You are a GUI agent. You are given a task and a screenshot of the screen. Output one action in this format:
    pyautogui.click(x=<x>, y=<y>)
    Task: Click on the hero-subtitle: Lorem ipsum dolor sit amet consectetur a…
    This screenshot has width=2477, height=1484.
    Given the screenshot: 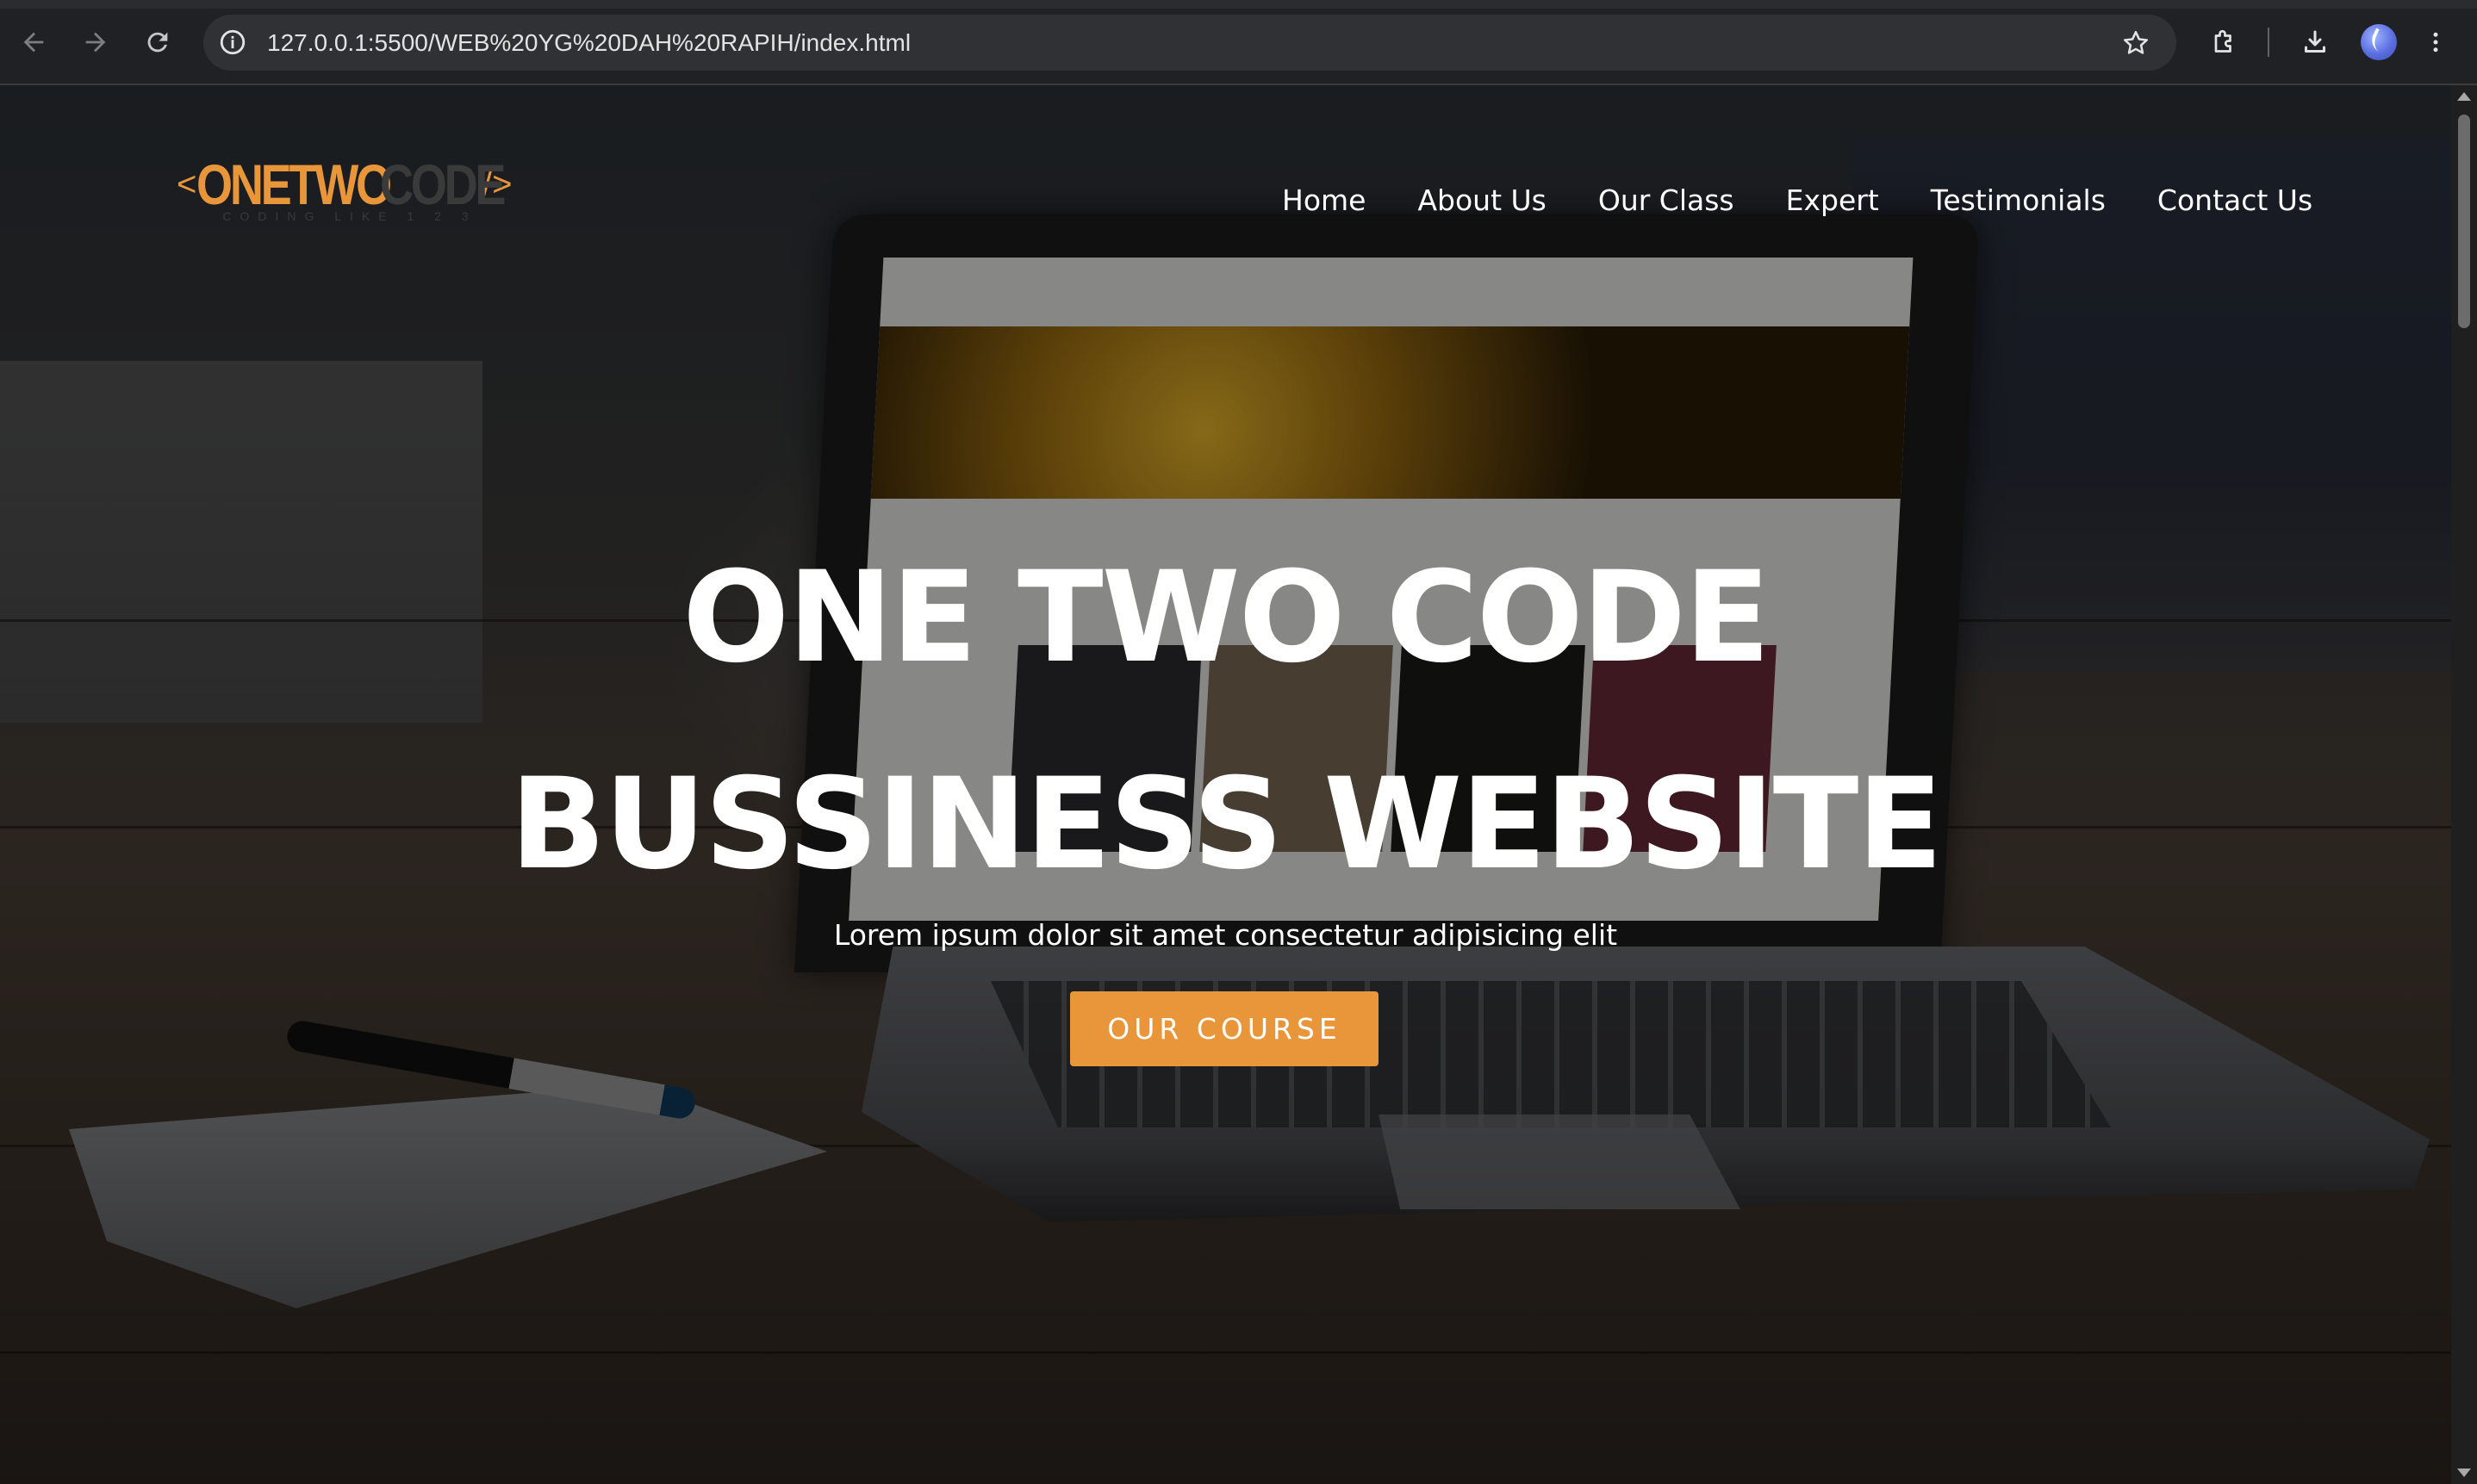 What is the action you would take?
    pyautogui.click(x=1225, y=935)
    